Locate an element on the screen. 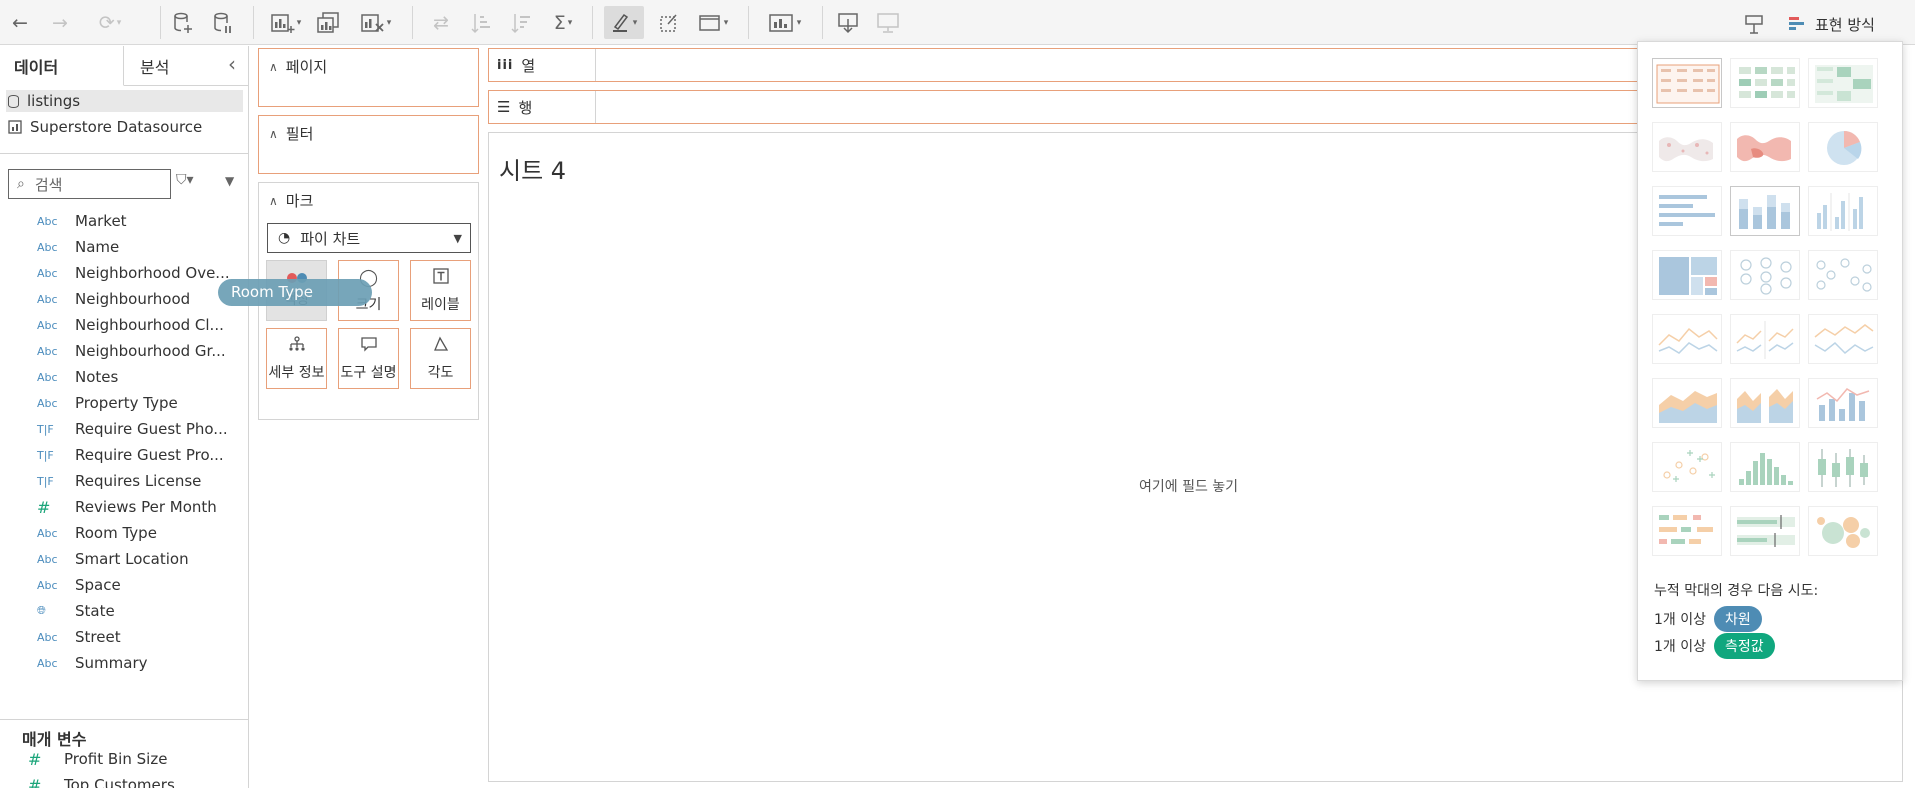  dual-combination-chart-icon is located at coordinates (1843, 403).